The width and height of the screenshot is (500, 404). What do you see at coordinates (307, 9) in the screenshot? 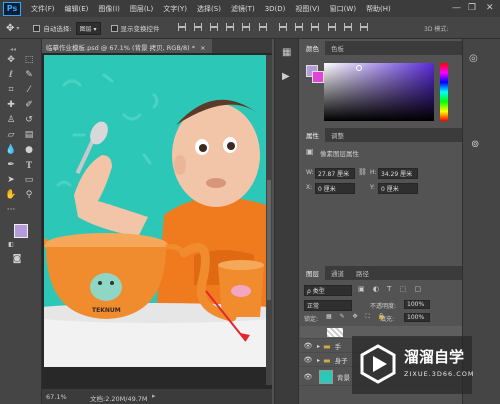
I see `menu-view: 视图(V)` at bounding box center [307, 9].